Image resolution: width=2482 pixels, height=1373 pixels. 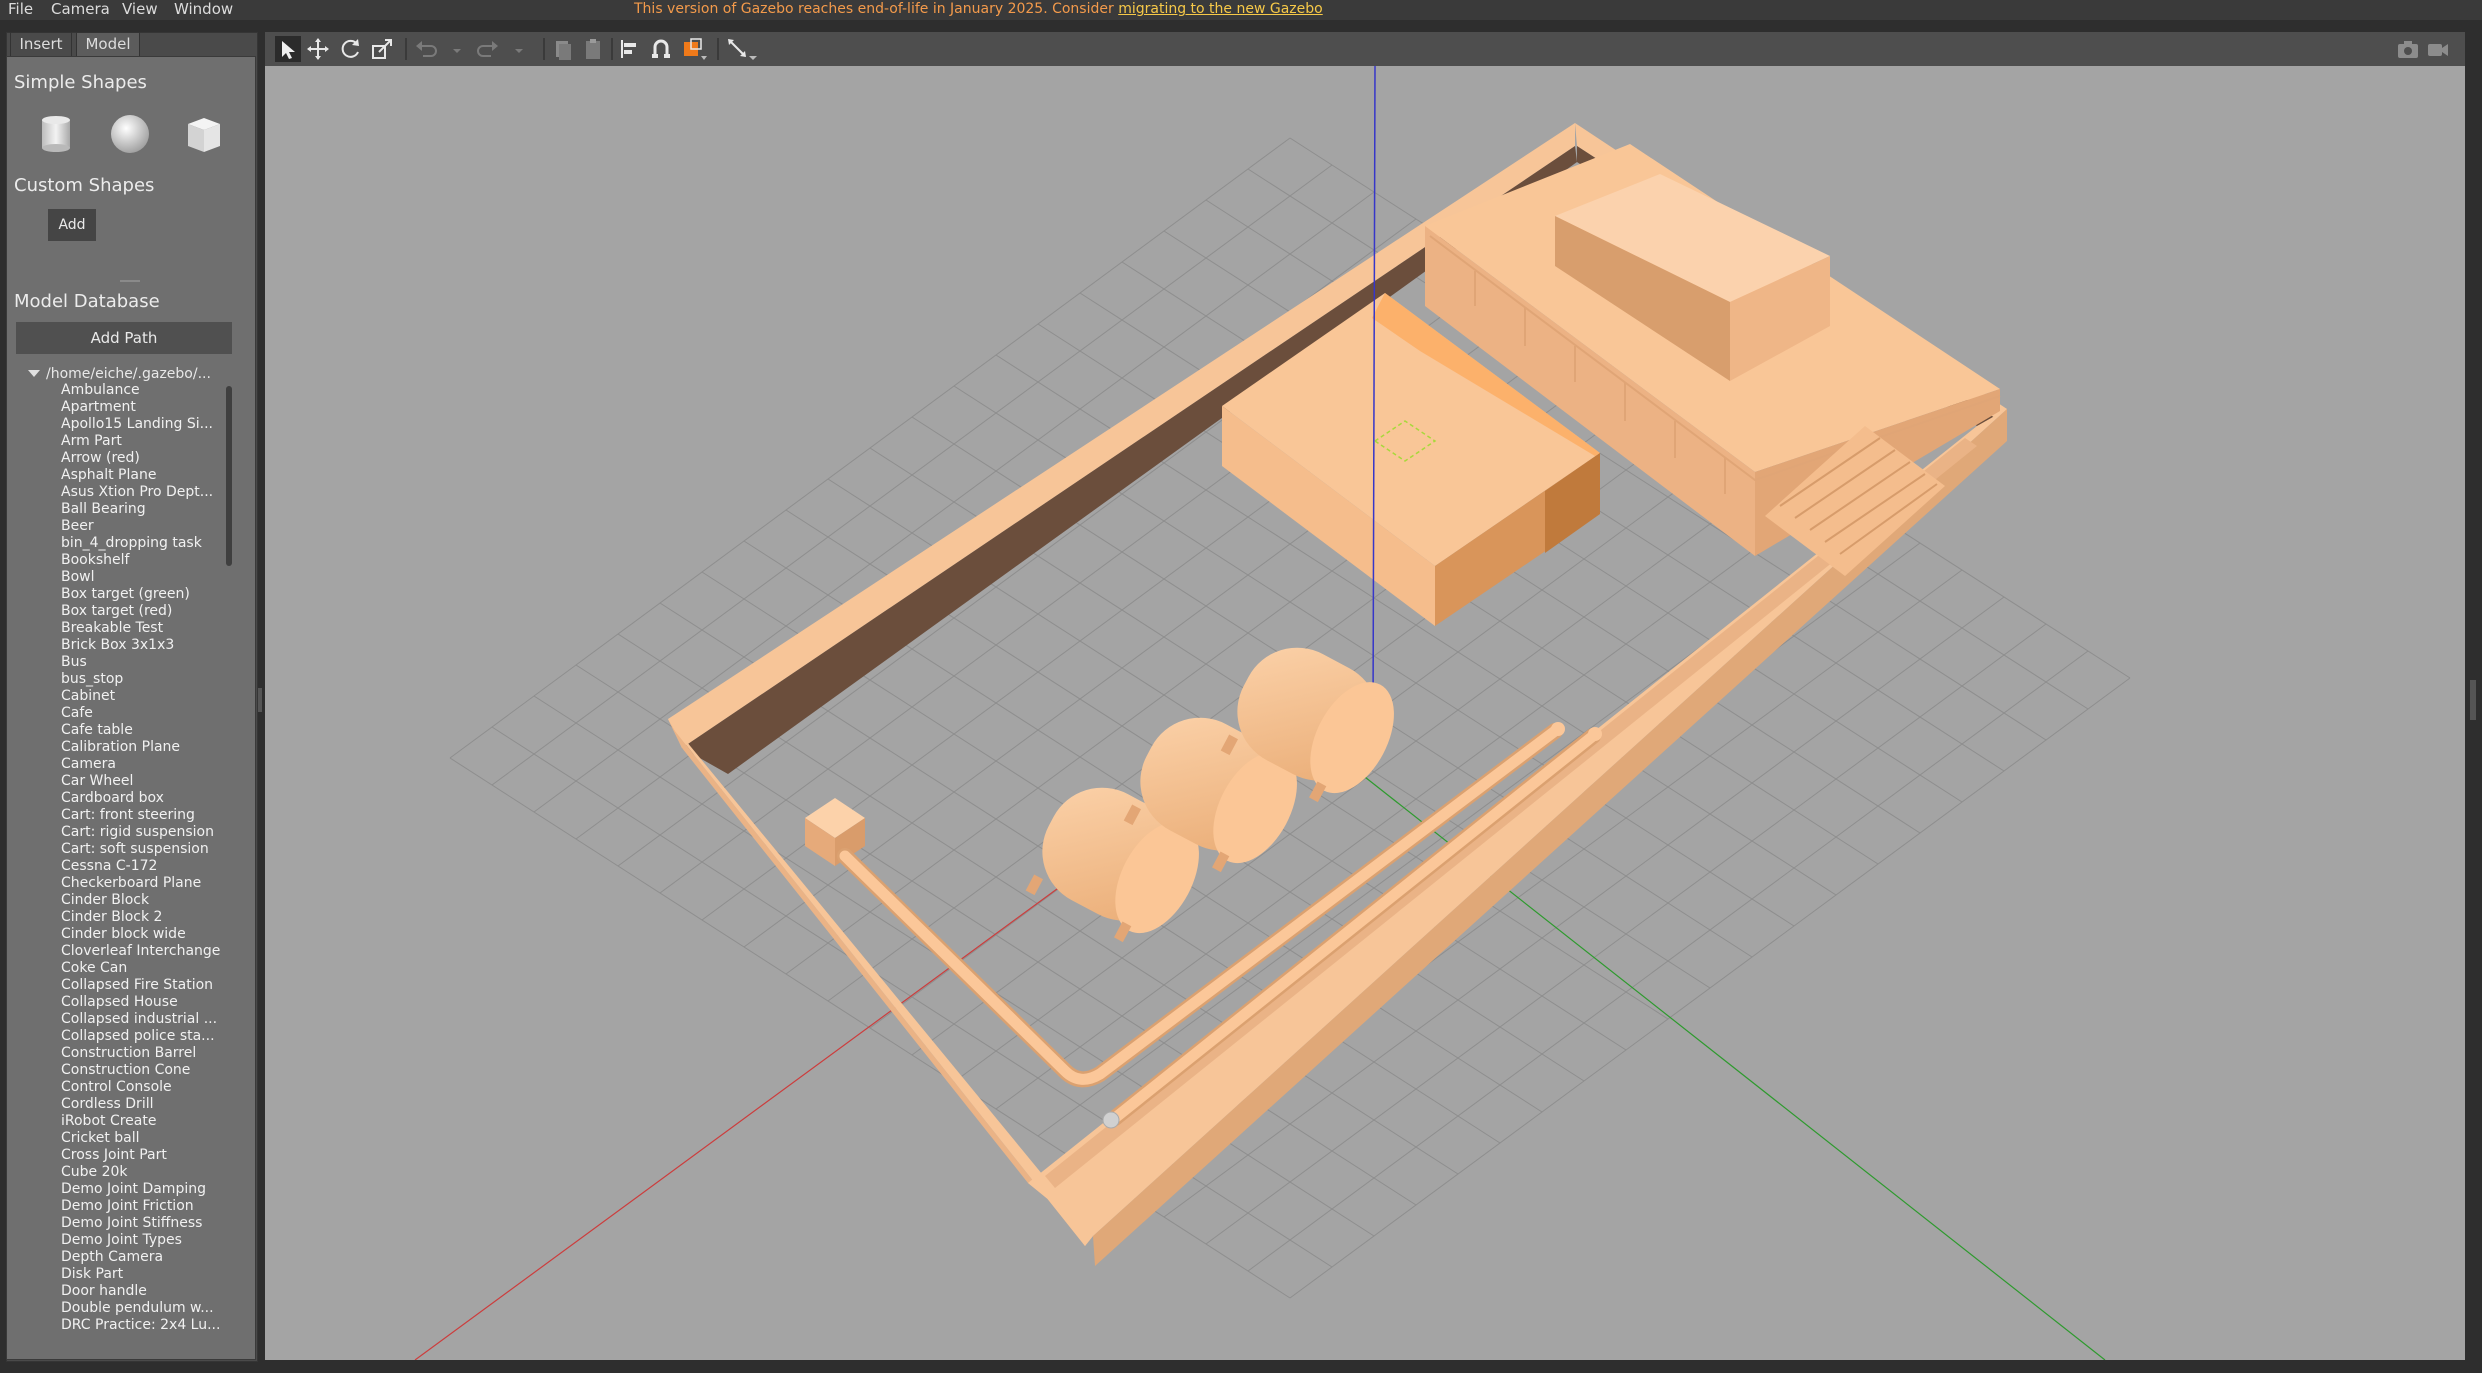 I want to click on chevron-down-icon, so click(x=34, y=373).